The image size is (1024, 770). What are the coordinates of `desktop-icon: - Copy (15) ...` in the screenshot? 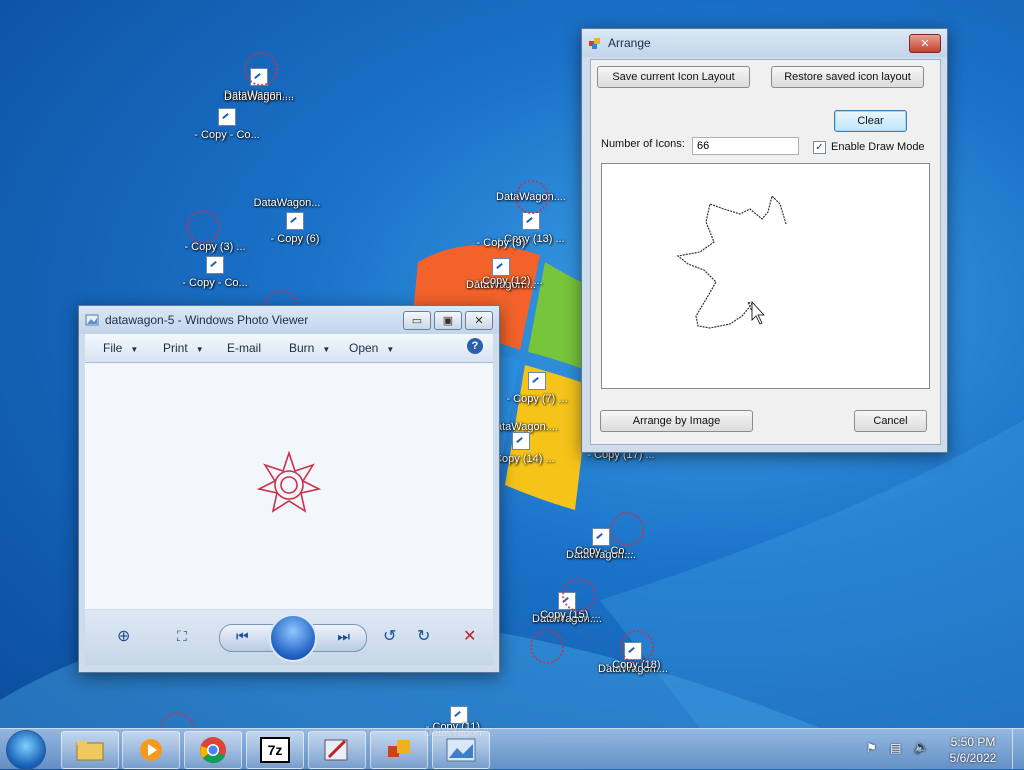 It's located at (567, 615).